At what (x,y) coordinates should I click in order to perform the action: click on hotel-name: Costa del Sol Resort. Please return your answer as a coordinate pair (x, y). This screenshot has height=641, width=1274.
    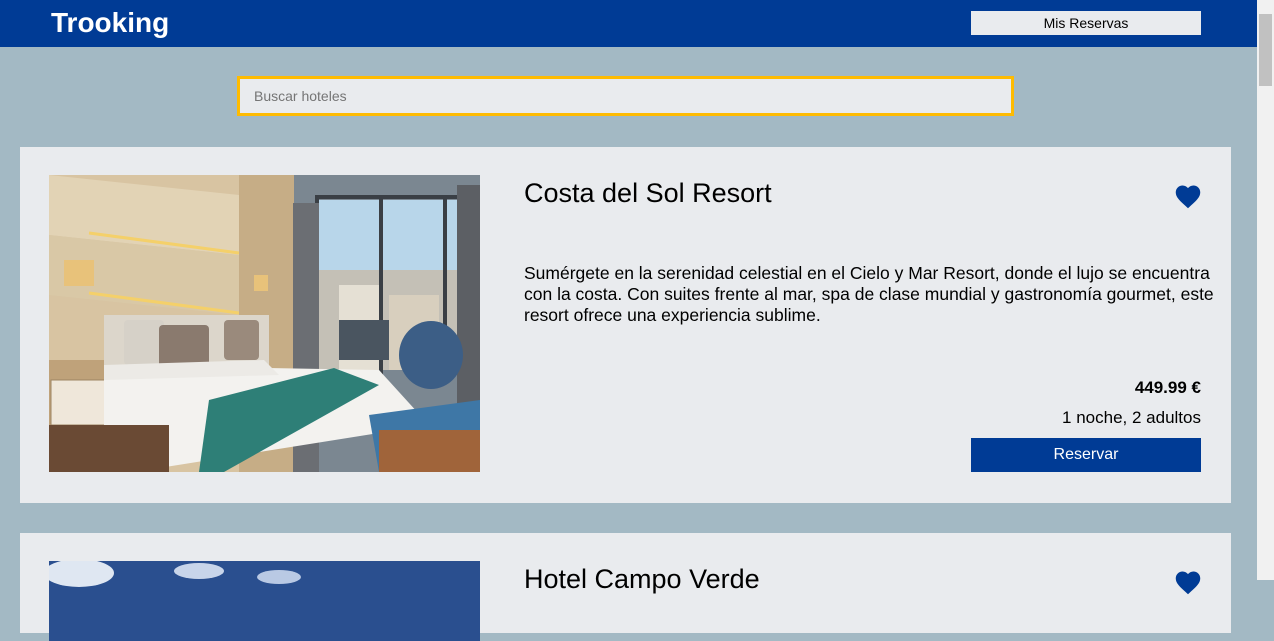
    Looking at the image, I should click on (648, 193).